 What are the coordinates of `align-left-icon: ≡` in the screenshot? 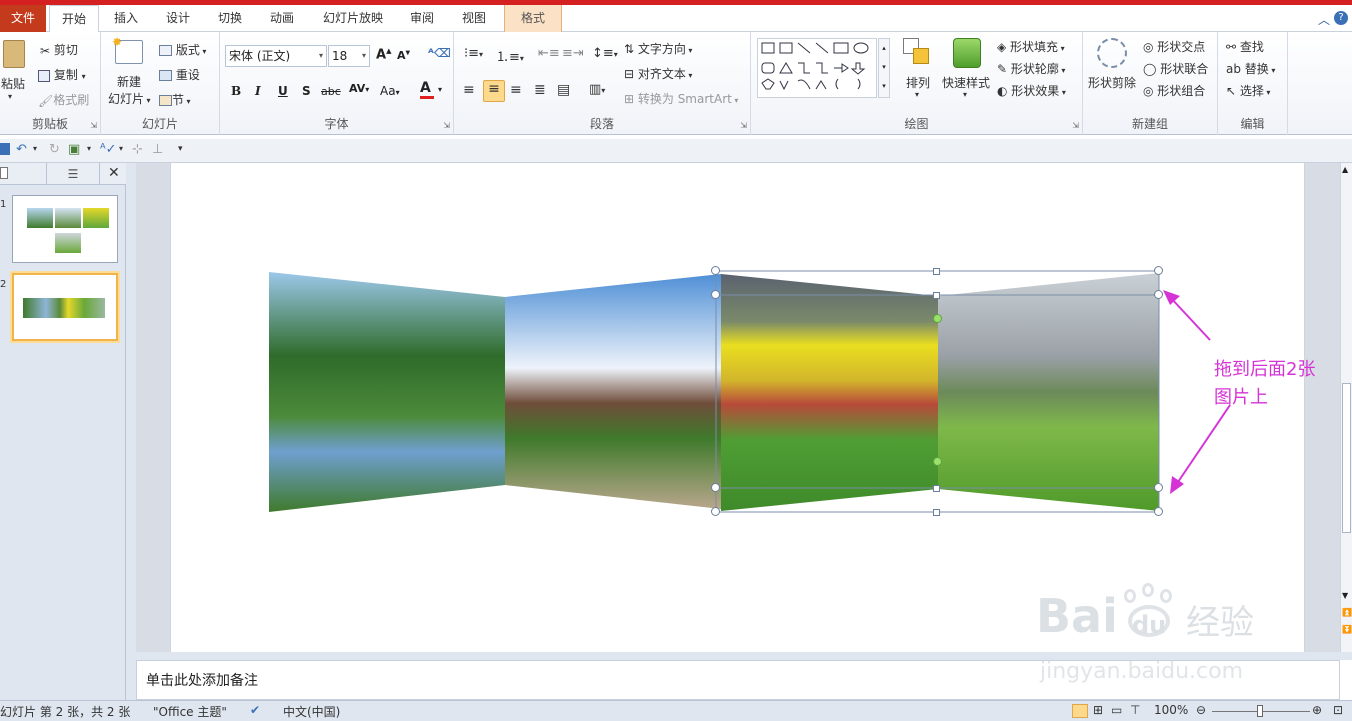 It's located at (469, 90).